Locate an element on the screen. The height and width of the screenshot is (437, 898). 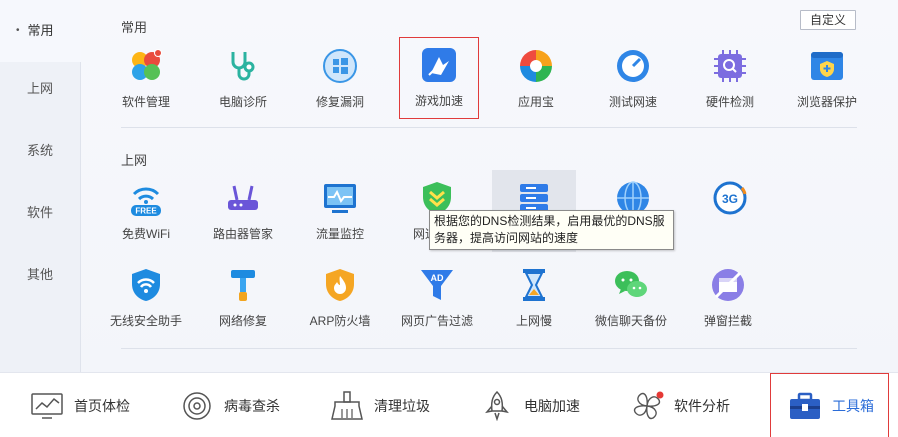
tool-wifi-safety: 无线安全助手 is located at coordinates (146, 297).